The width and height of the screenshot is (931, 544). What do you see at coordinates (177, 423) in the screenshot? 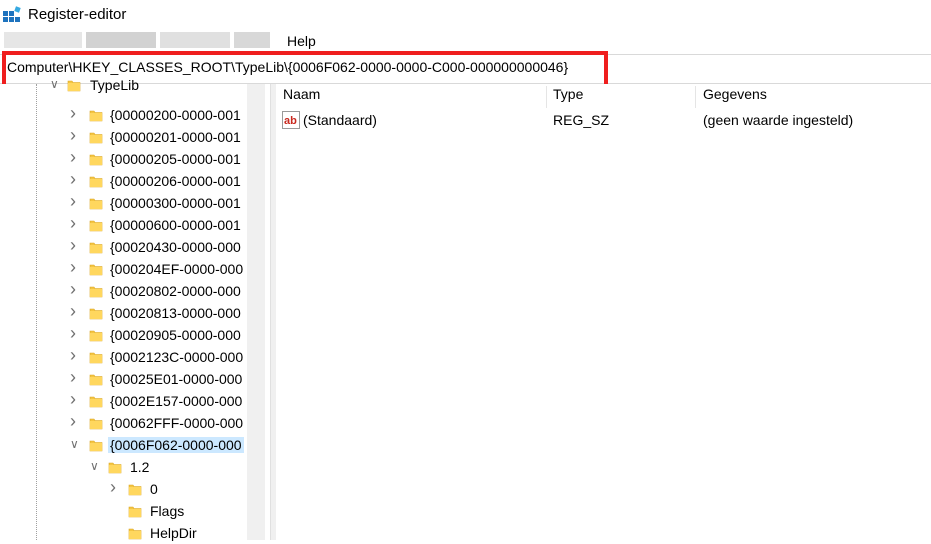
I see `tree-item-label: {00062FFF-0000-000` at bounding box center [177, 423].